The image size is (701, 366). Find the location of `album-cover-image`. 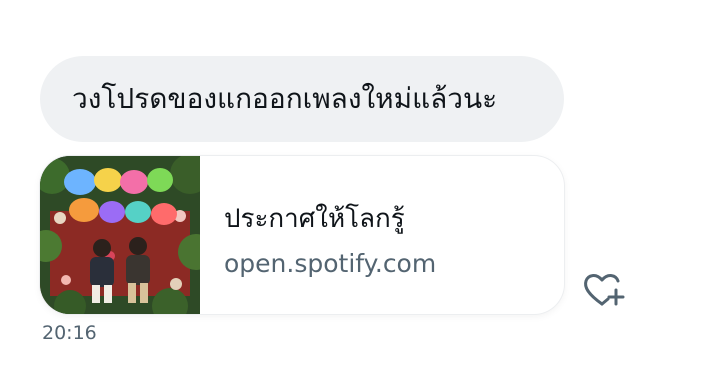

album-cover-image is located at coordinates (120, 235).